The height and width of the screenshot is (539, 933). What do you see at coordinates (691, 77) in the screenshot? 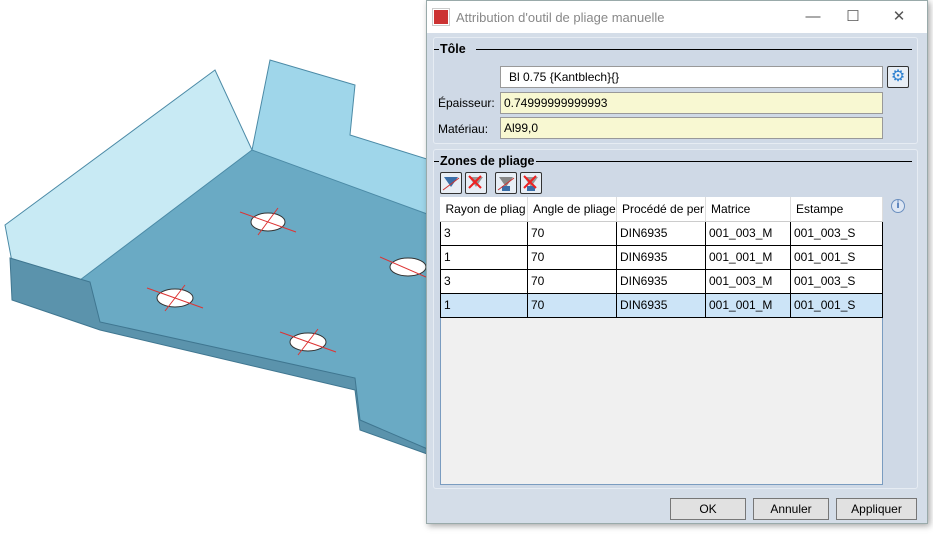
I see `sheet-name-field: Bl 0.75 {Kantblech}{}` at bounding box center [691, 77].